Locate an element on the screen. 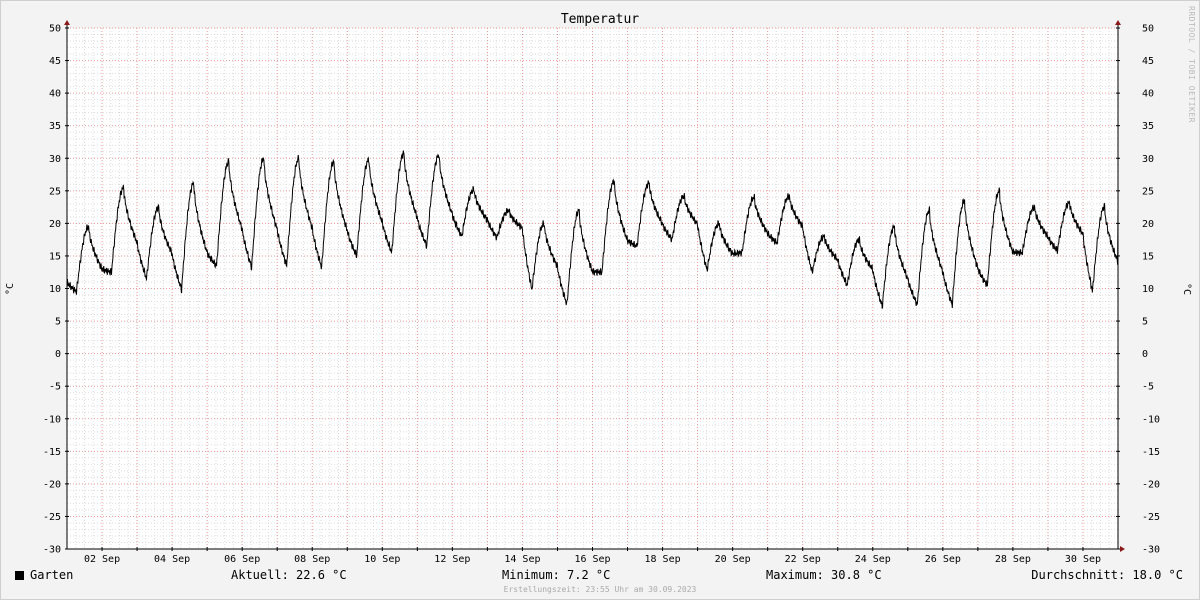 The height and width of the screenshot is (600, 1200). y-tick-label-right: 25 is located at coordinates (1148, 191).